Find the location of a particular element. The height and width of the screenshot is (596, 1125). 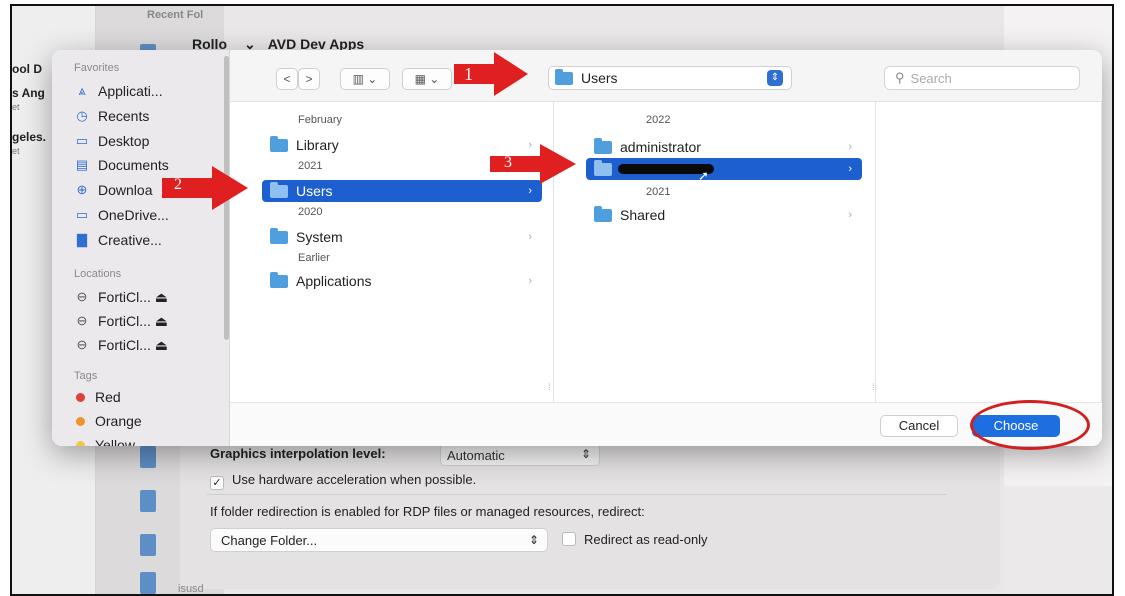

annotation-layer is located at coordinates (369, 131).